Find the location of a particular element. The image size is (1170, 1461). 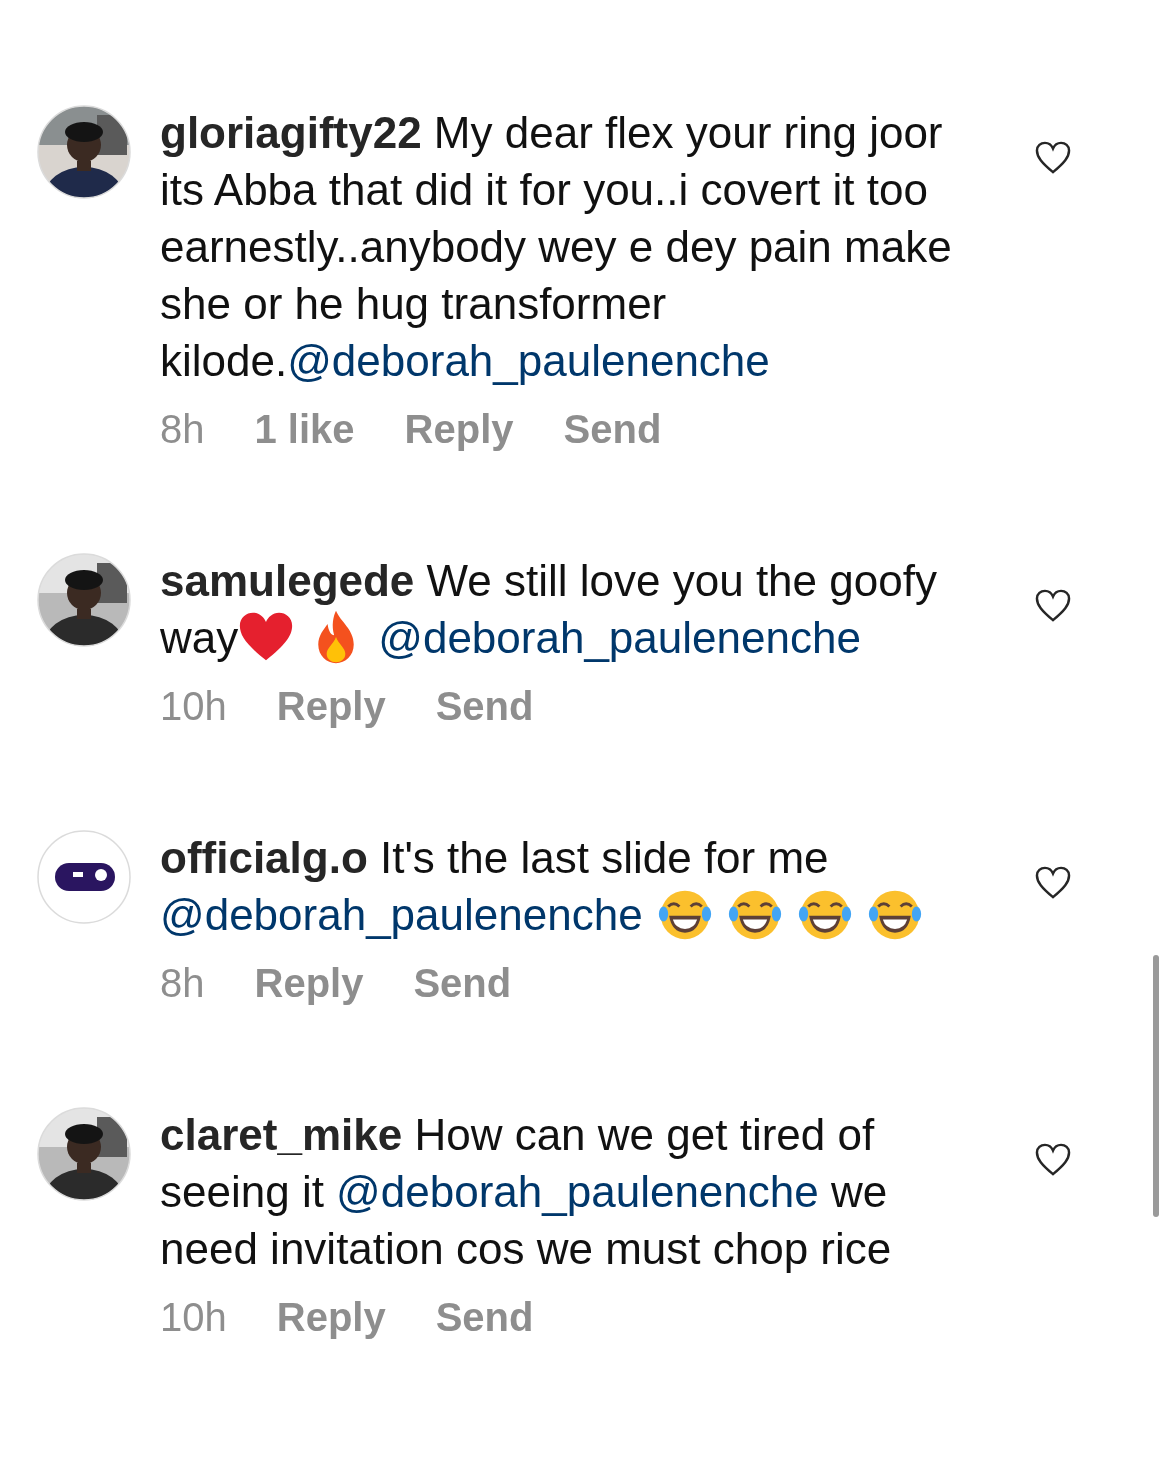

username-link: claret_mike is located at coordinates (281, 1134).